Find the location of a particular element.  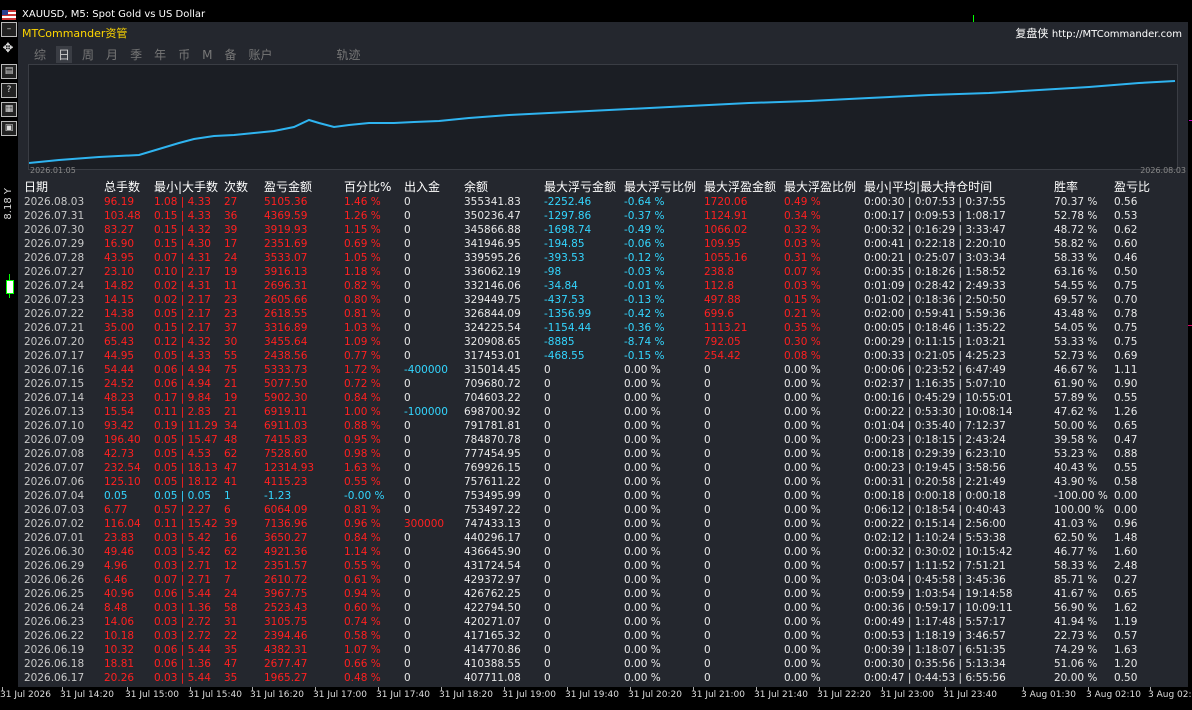

table-cell: 6.77 is located at coordinates (116, 510).